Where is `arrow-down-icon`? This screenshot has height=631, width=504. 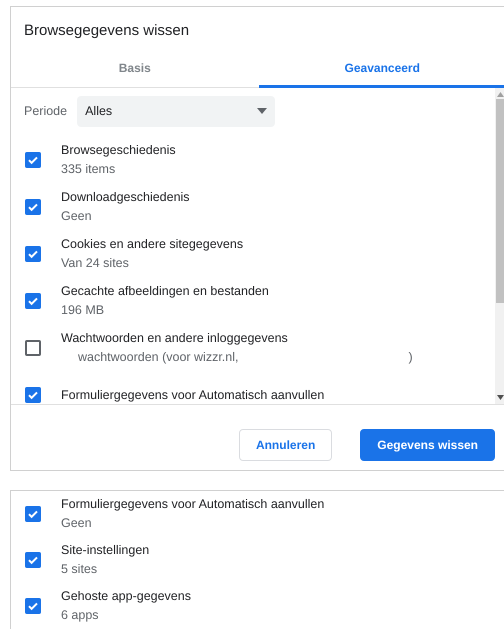 arrow-down-icon is located at coordinates (500, 397).